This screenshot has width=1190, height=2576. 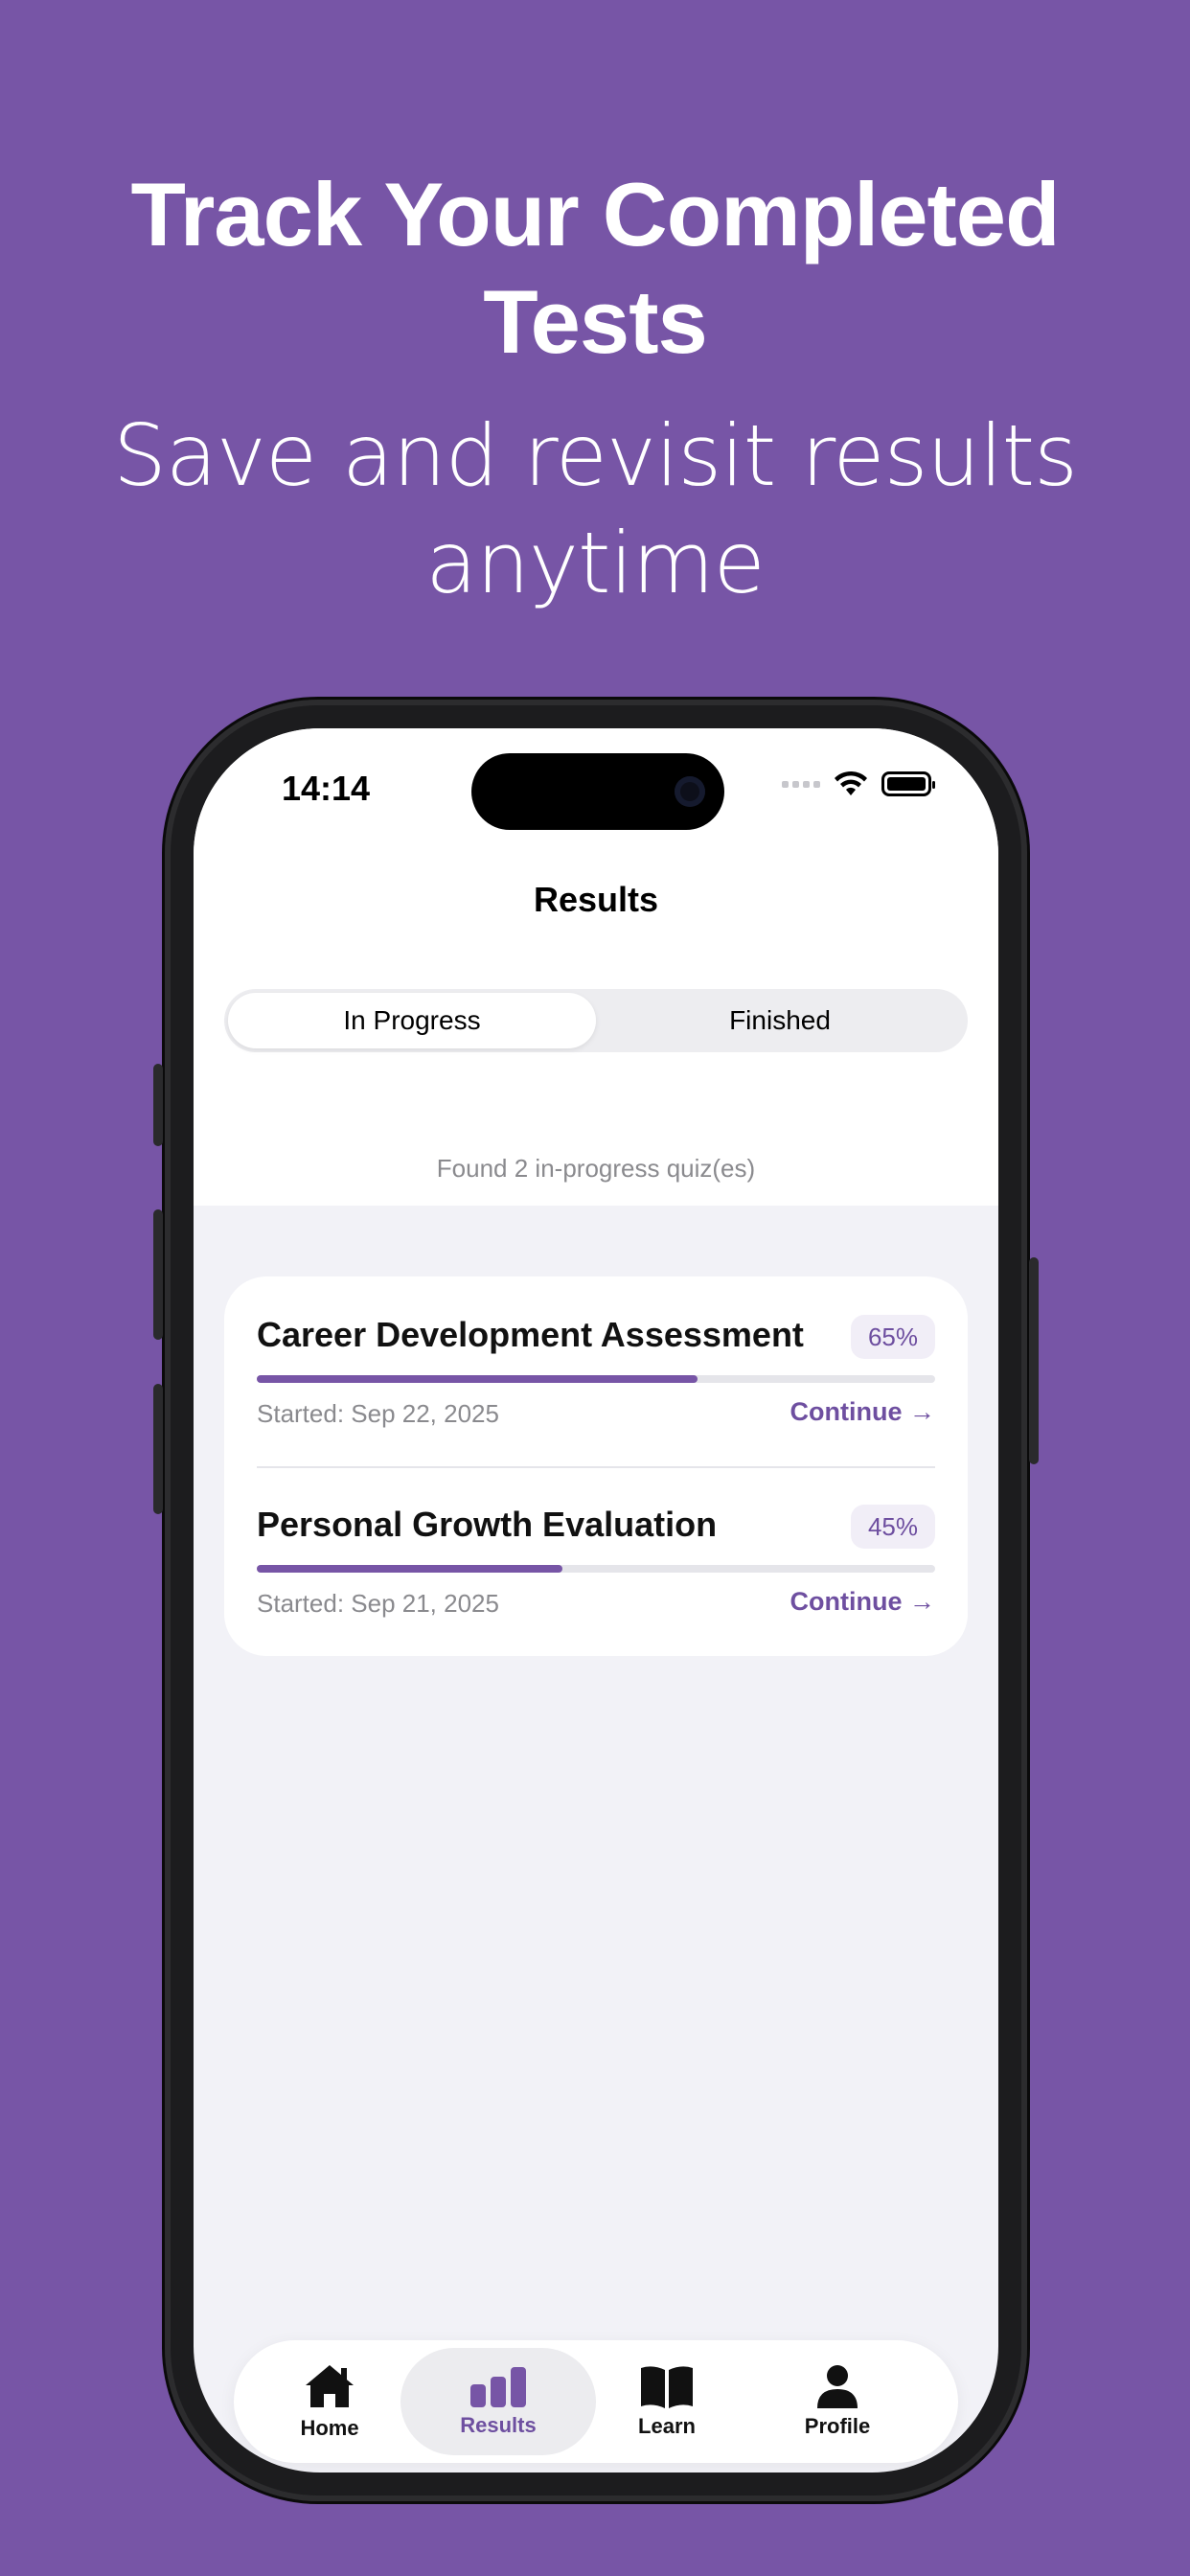 I want to click on status-icons, so click(x=858, y=783).